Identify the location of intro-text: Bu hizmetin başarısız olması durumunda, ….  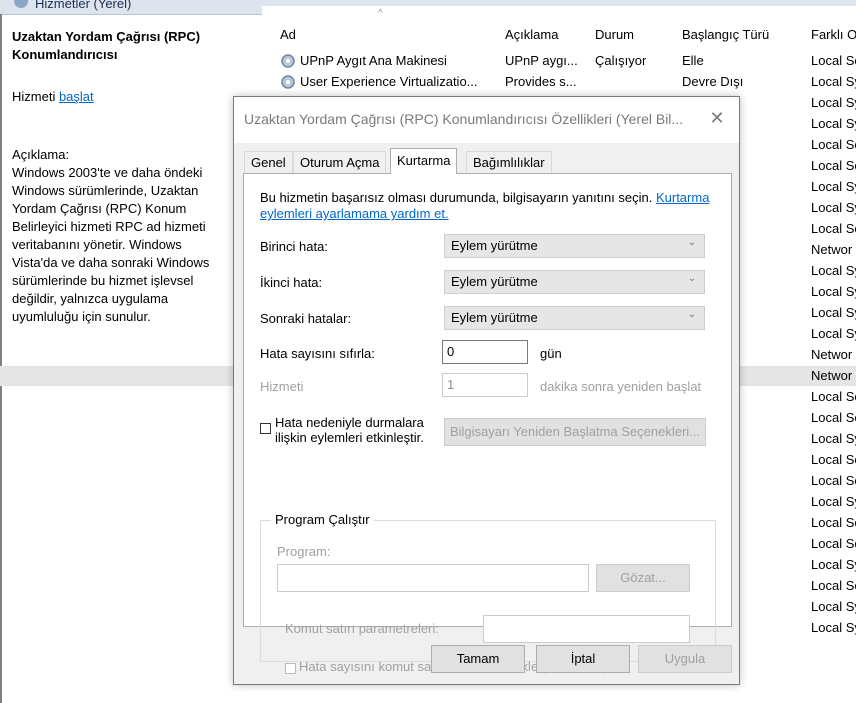
(458, 197).